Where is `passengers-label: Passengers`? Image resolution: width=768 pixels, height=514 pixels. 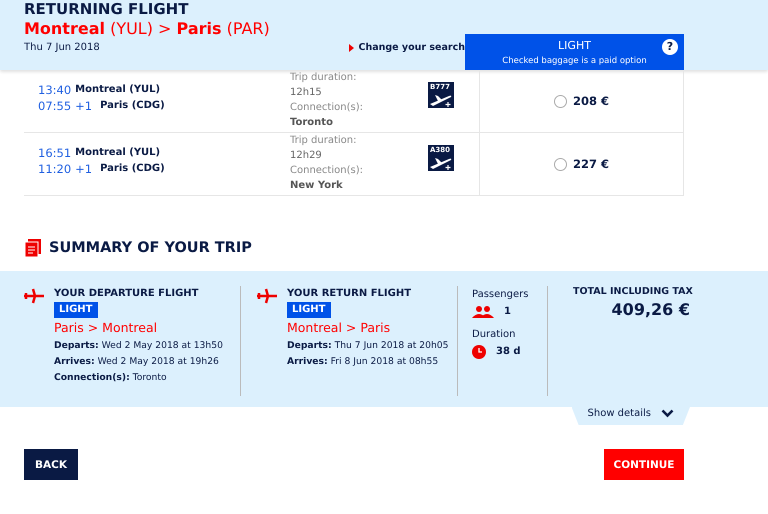 passengers-label: Passengers is located at coordinates (501, 295).